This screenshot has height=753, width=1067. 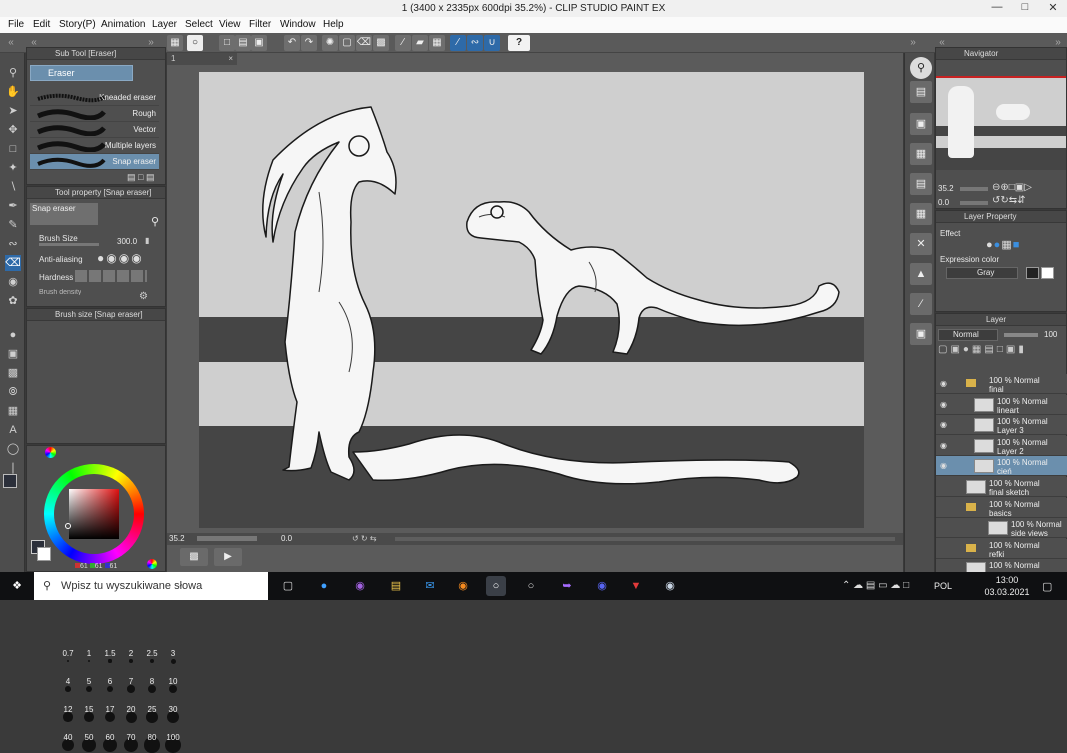 What do you see at coordinates (943, 202) in the screenshot?
I see `navigator-angle-value: 0.0` at bounding box center [943, 202].